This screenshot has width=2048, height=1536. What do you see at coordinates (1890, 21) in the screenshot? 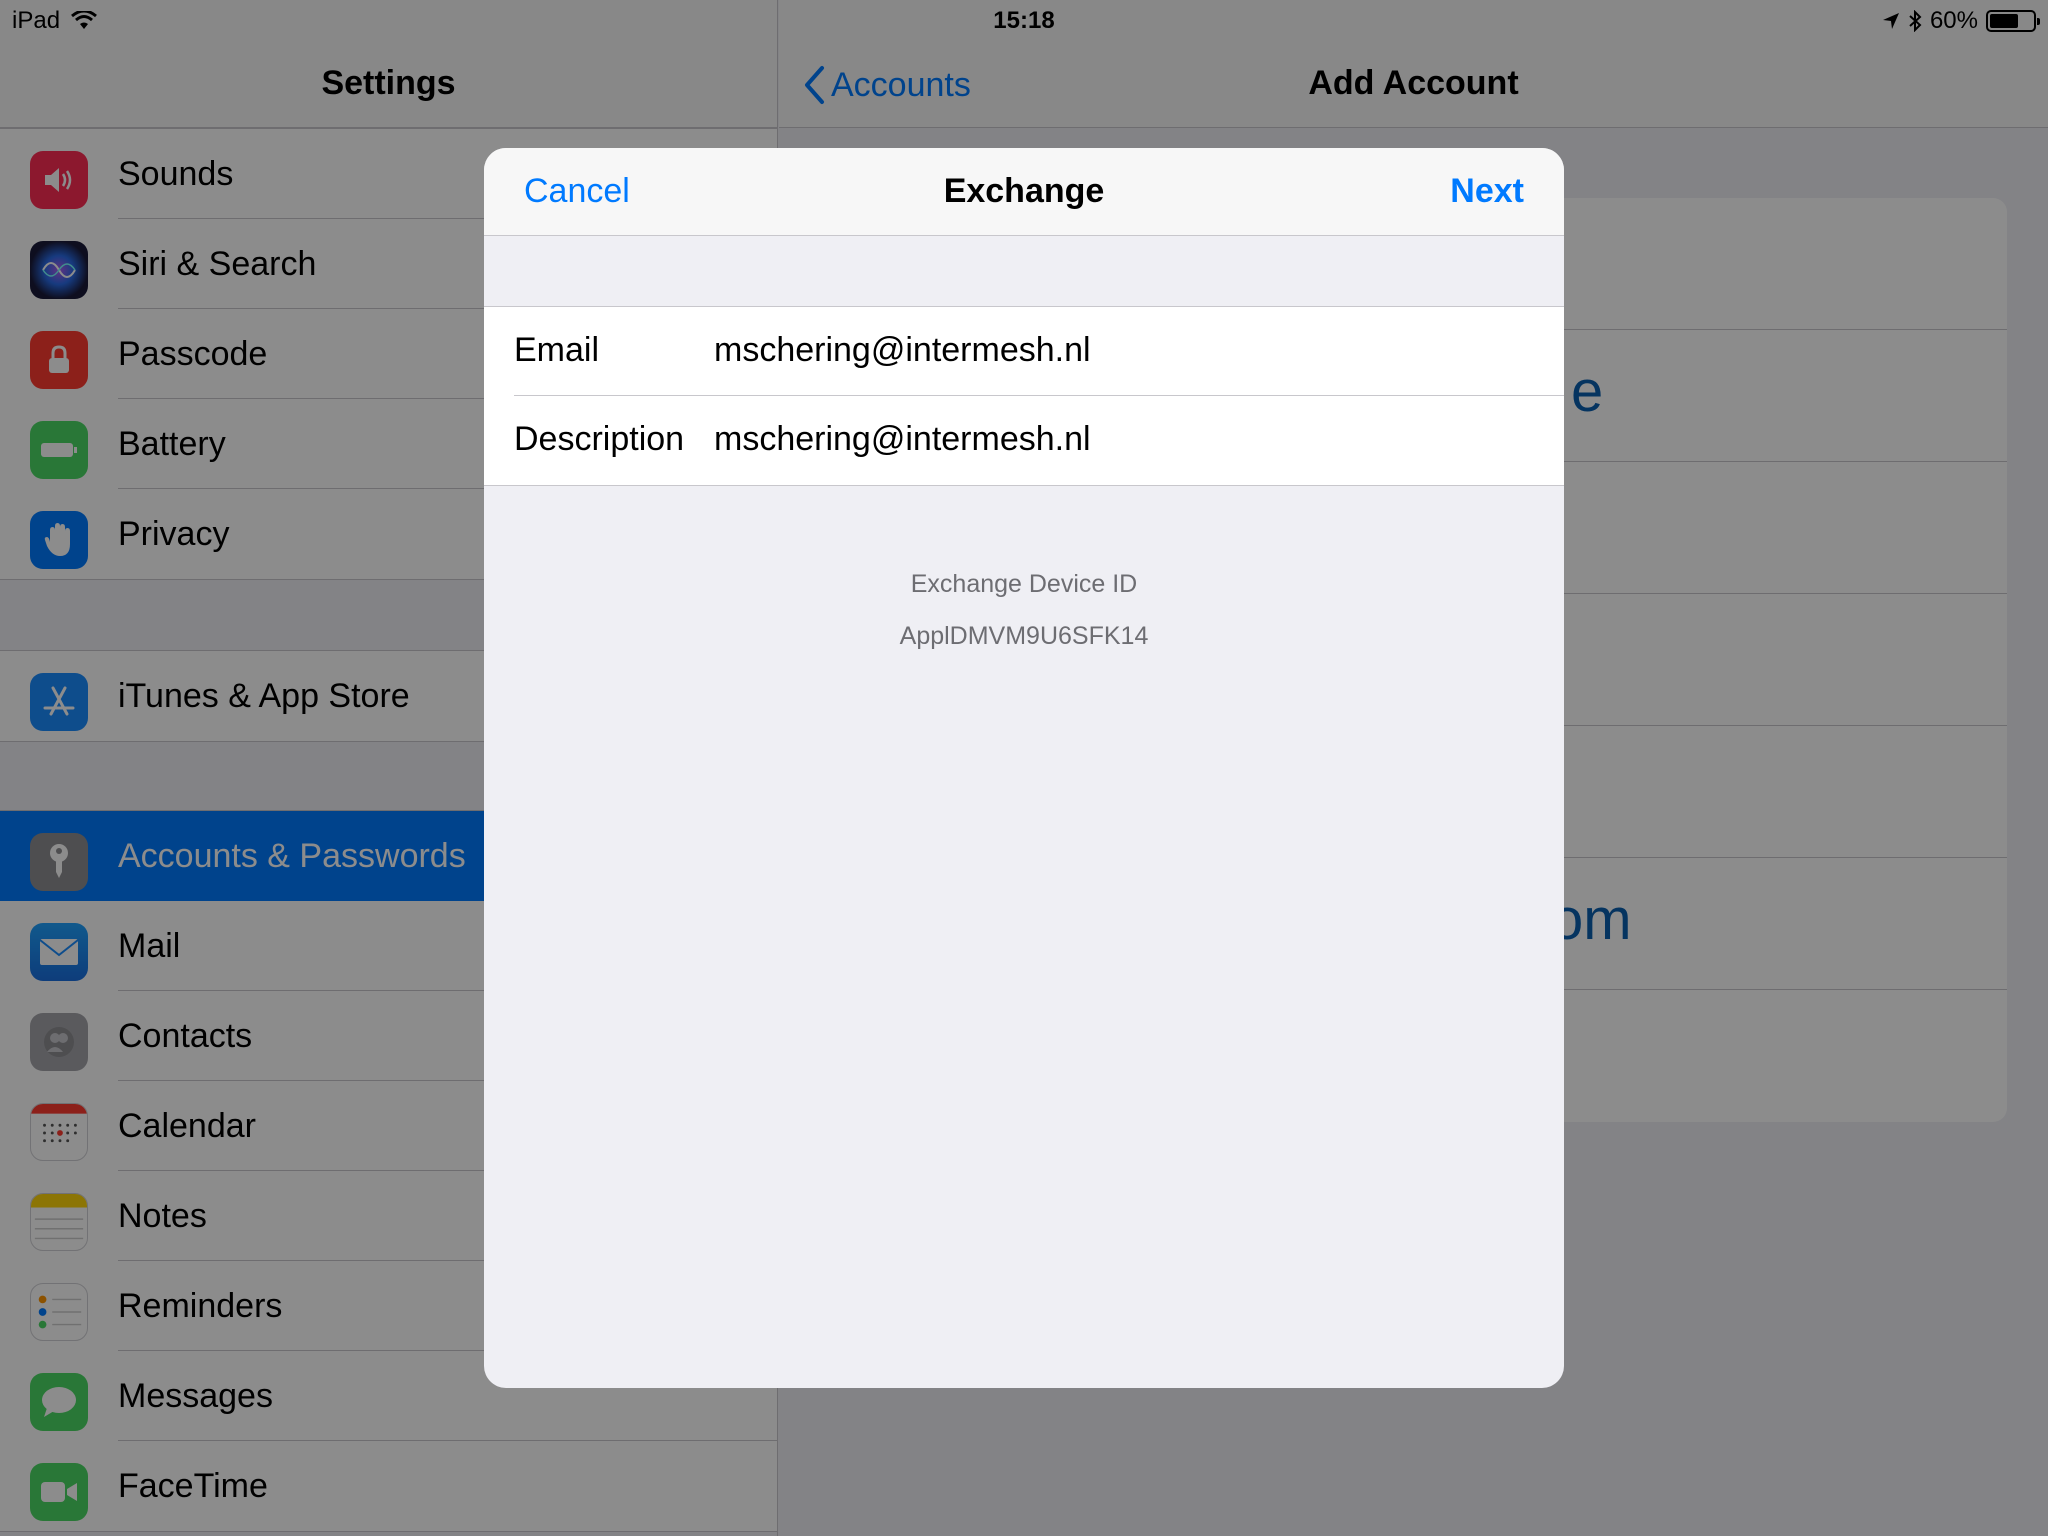
I see `location-icon` at bounding box center [1890, 21].